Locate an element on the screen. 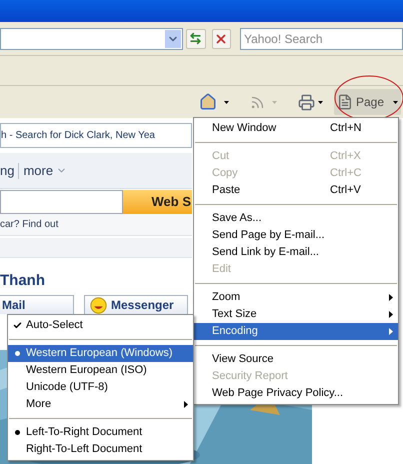 This screenshot has width=403, height=464. address-field is located at coordinates (91, 39).